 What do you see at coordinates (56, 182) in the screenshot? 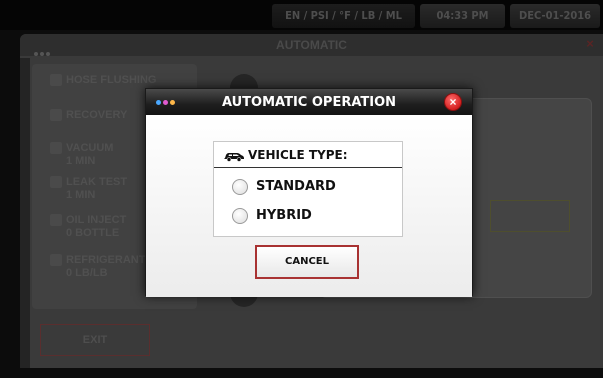
I see `leak-test-icon` at bounding box center [56, 182].